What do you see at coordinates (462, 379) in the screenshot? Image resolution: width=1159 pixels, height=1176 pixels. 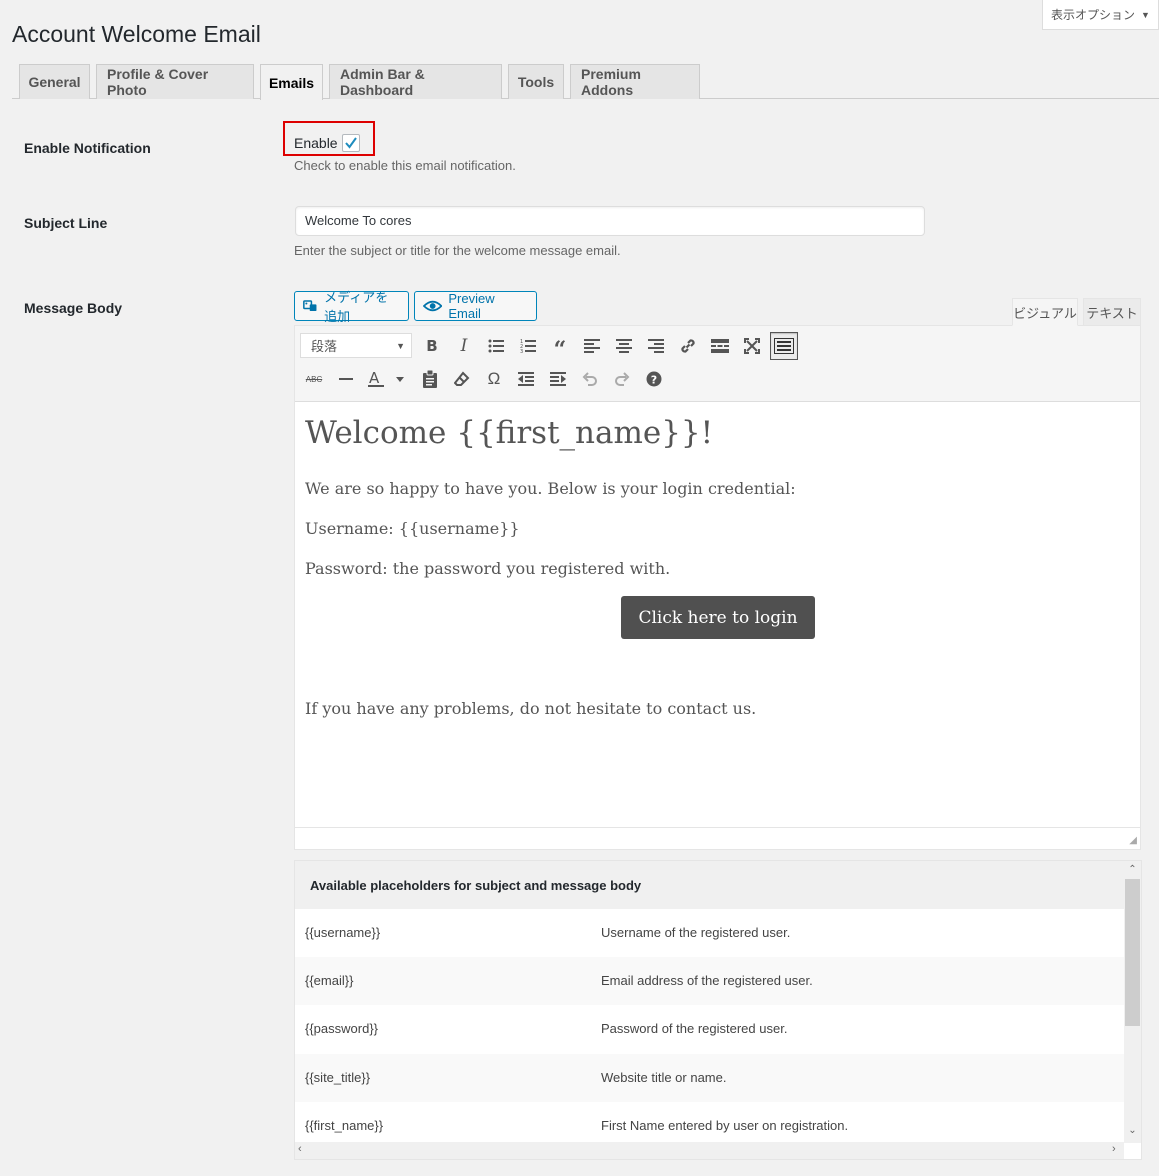 I see `clear-formatting-icon` at bounding box center [462, 379].